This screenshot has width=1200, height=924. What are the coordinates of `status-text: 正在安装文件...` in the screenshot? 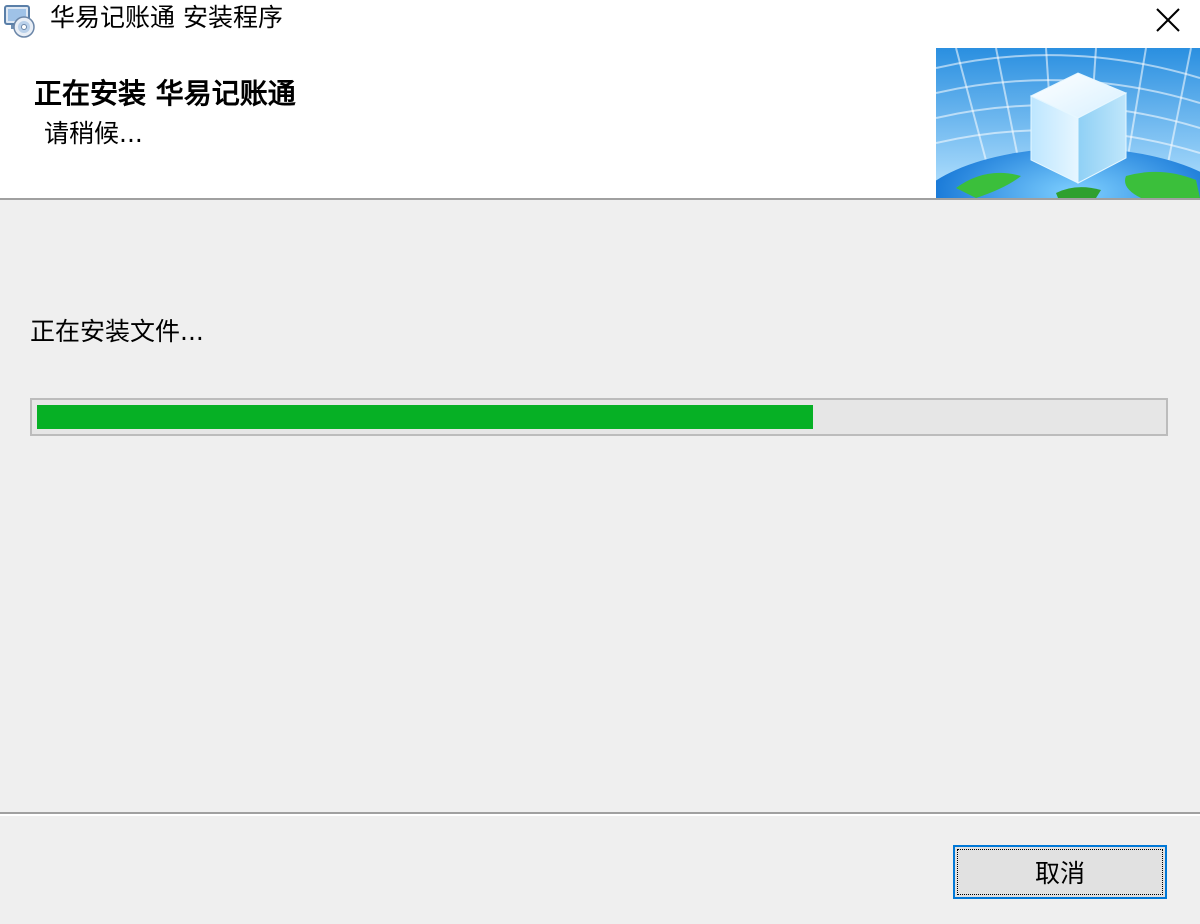 It's located at (117, 331).